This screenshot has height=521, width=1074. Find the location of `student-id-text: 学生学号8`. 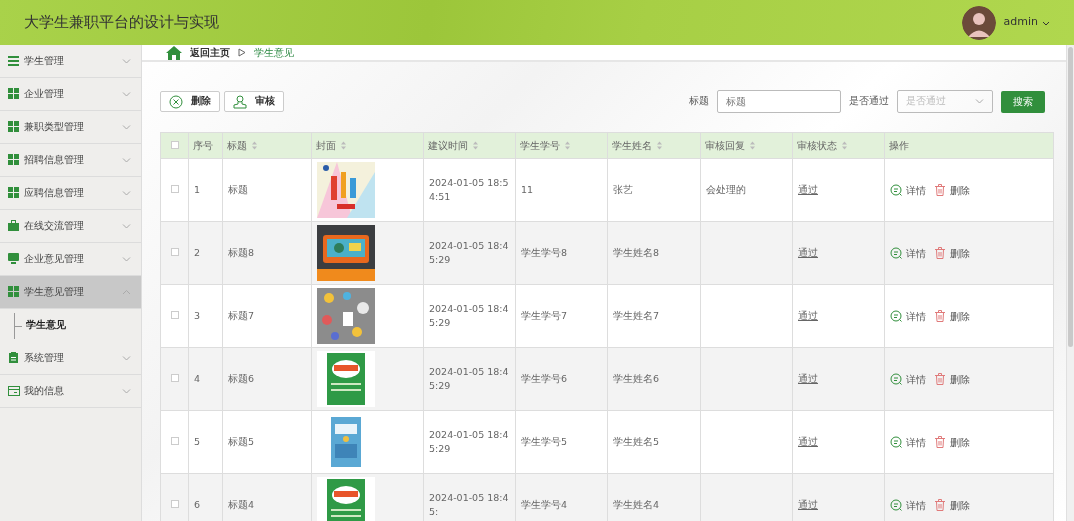

student-id-text: 学生学号8 is located at coordinates (544, 252).